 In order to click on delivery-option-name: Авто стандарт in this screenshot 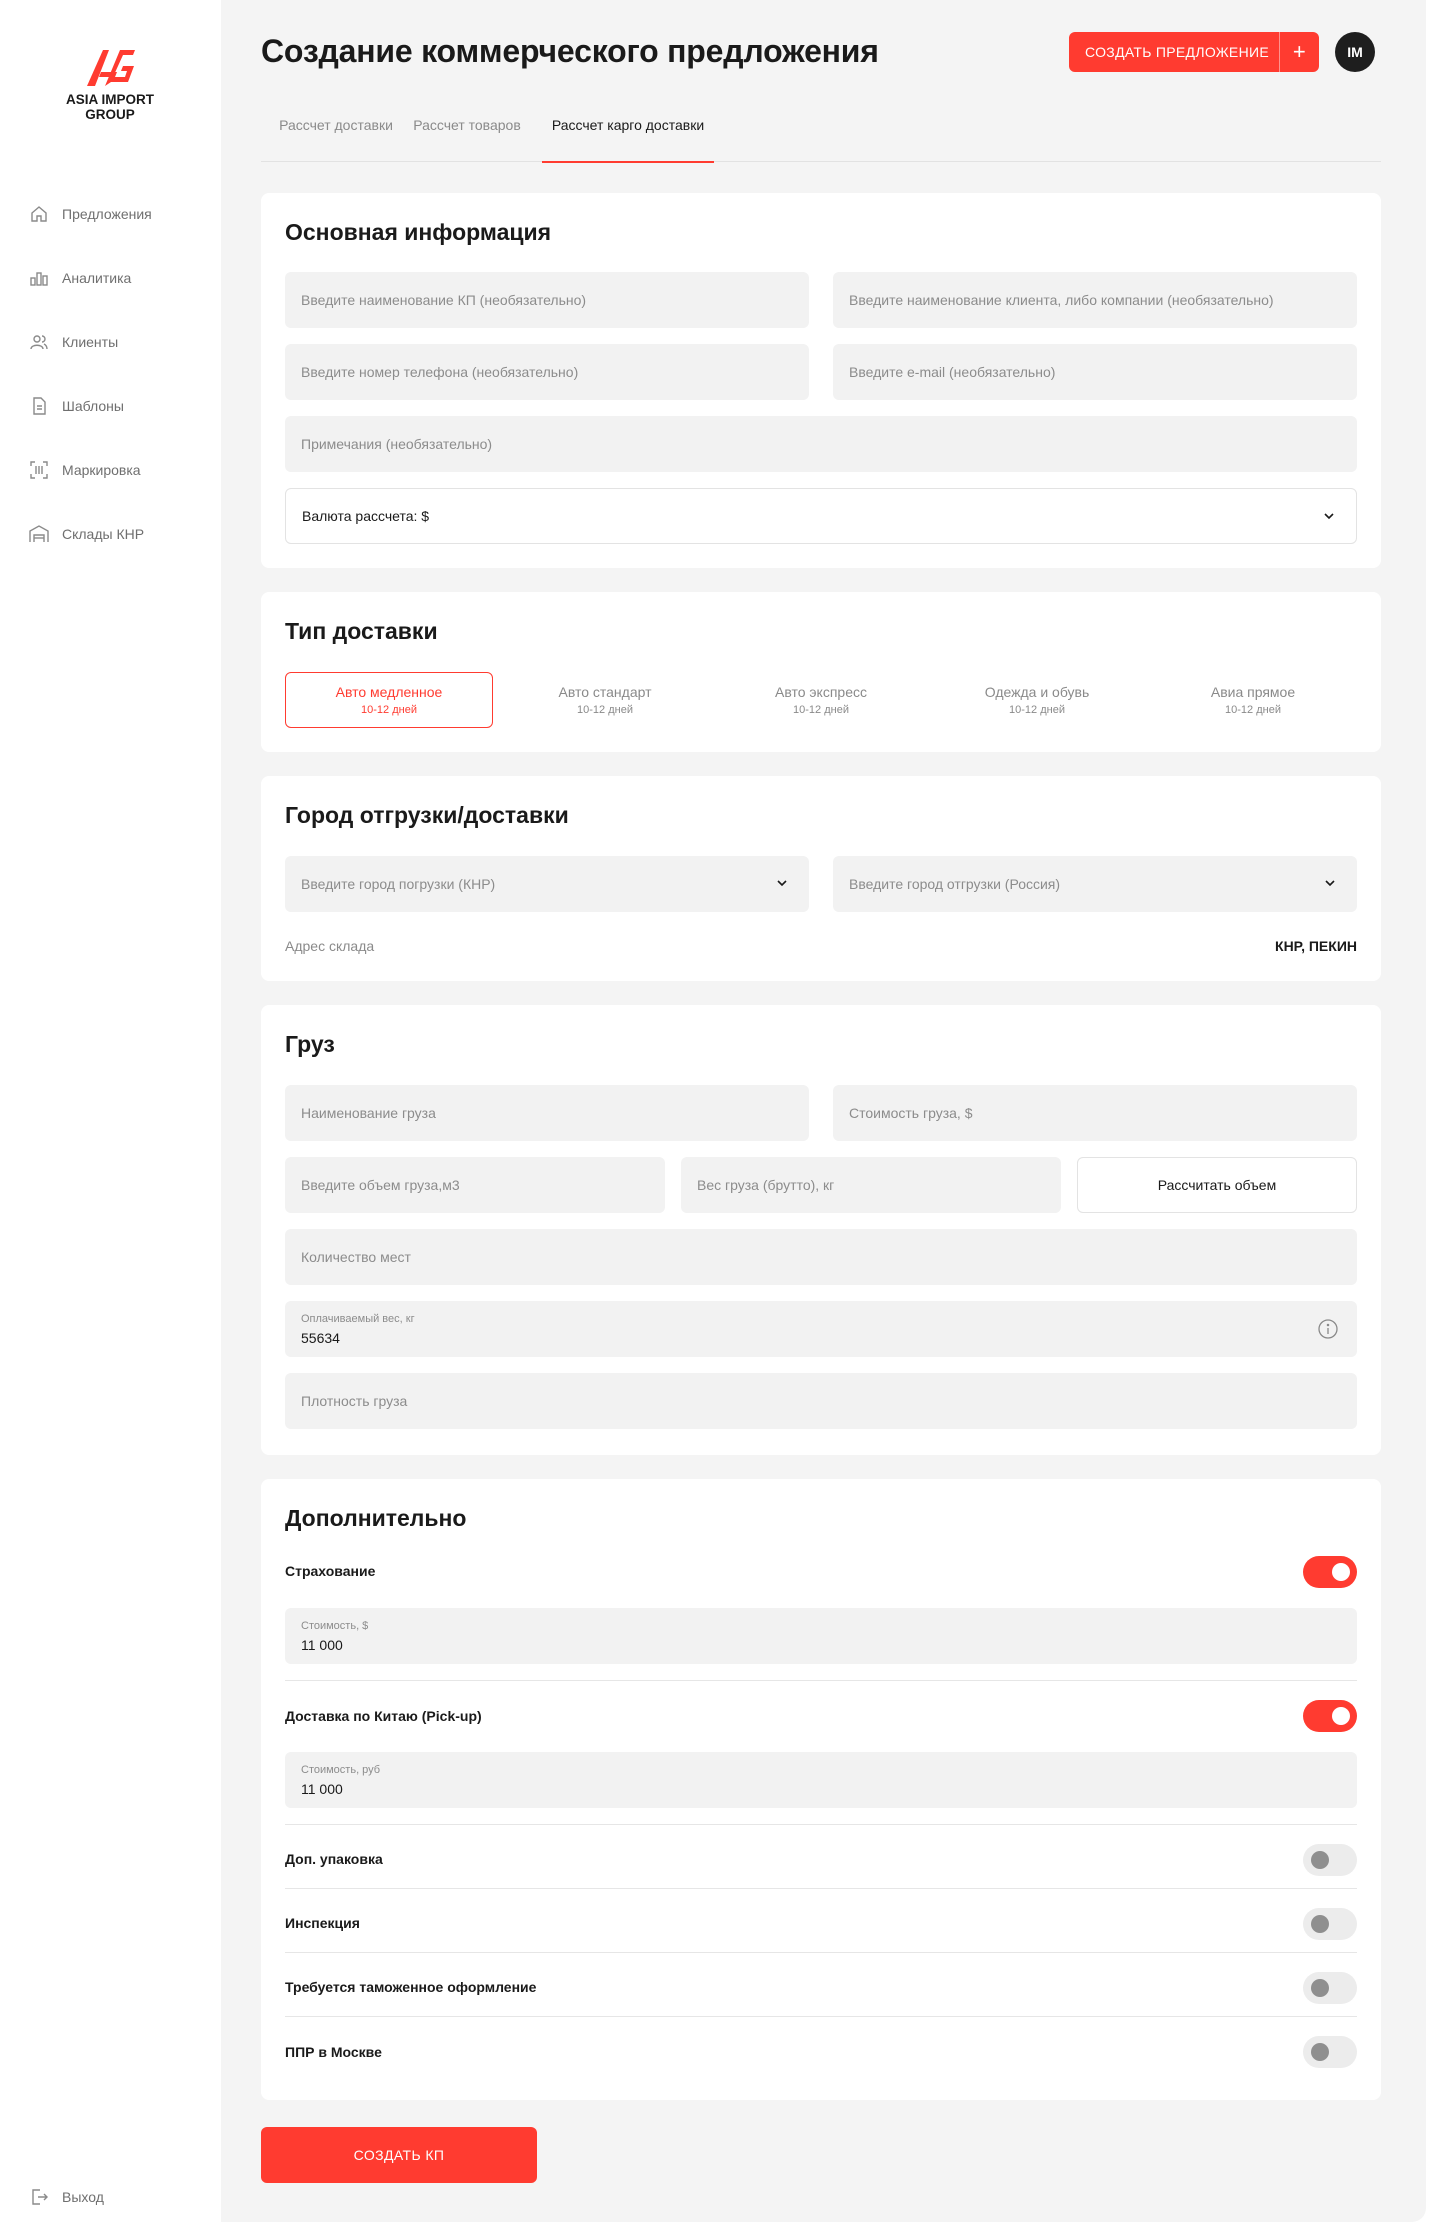, I will do `click(605, 692)`.